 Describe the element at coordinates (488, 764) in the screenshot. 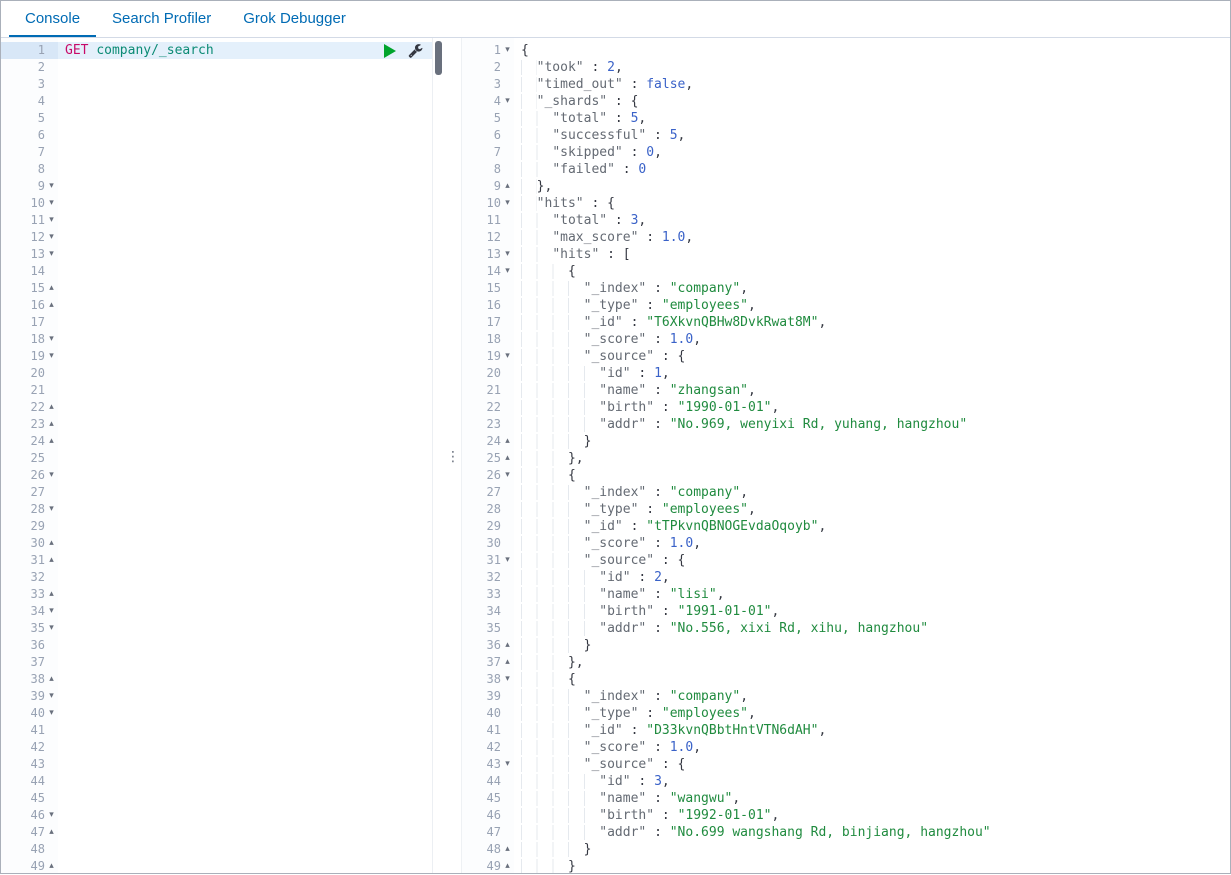

I see `gutter-line: 43 ▾` at that location.